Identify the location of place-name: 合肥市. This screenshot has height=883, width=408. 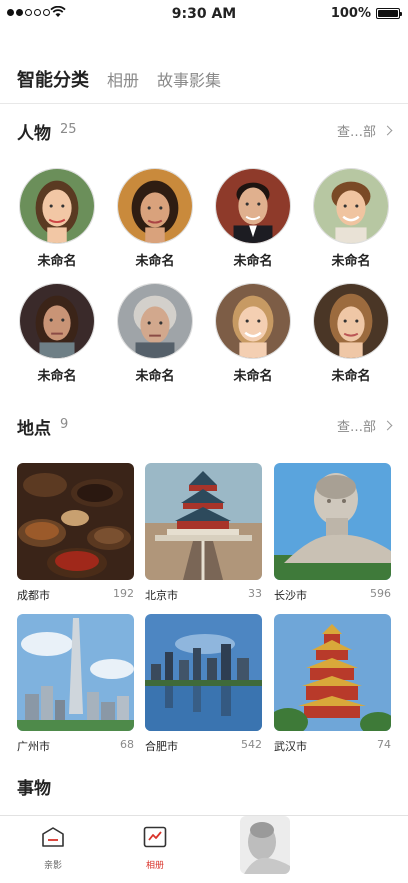
(161, 746).